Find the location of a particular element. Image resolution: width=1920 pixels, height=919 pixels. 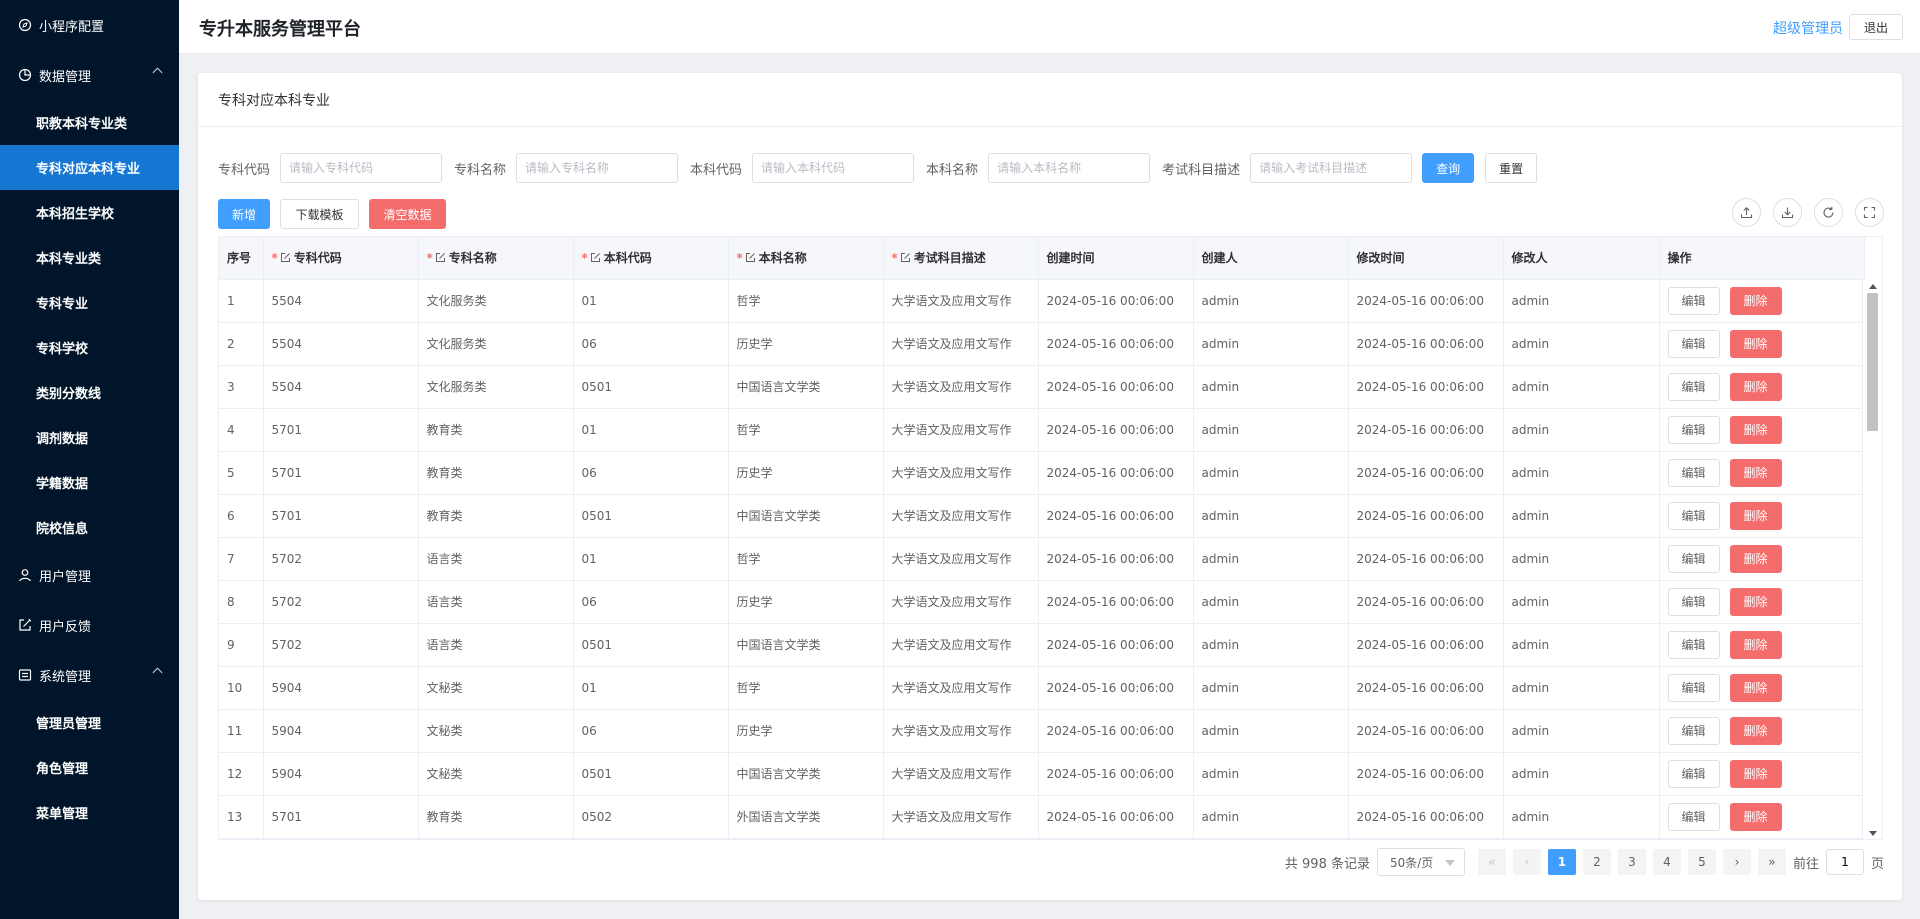

page-button: 5 is located at coordinates (1701, 862).